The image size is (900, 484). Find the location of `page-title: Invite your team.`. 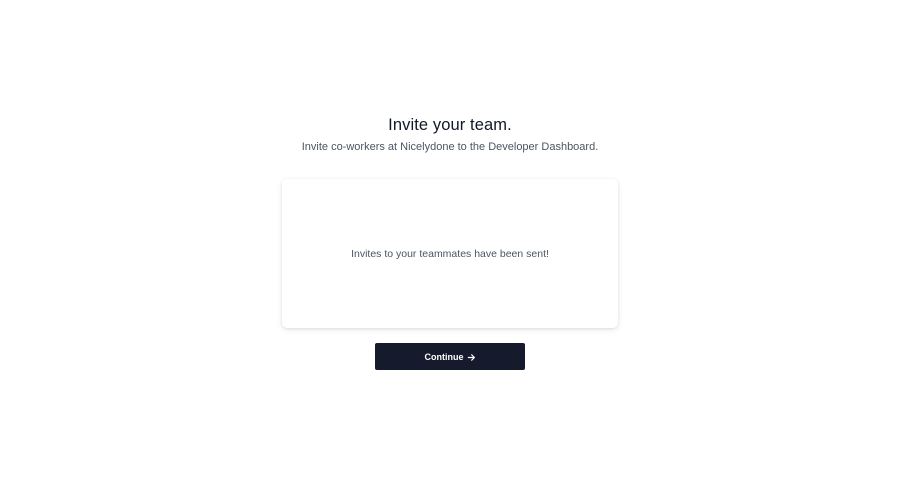

page-title: Invite your team. is located at coordinates (450, 125).